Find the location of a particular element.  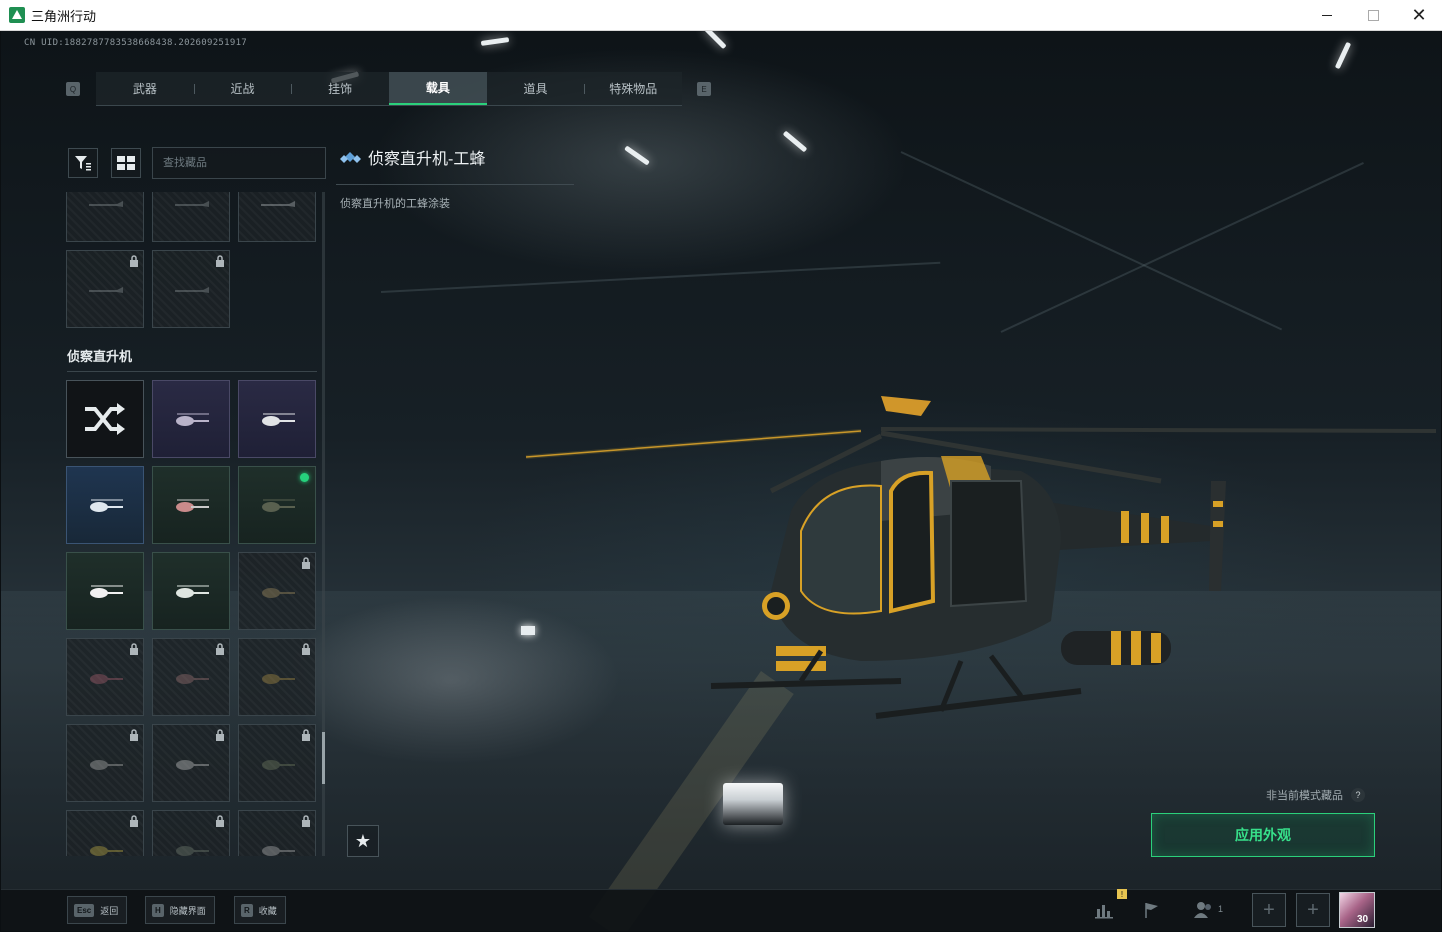

squad-icon is located at coordinates (1202, 910).